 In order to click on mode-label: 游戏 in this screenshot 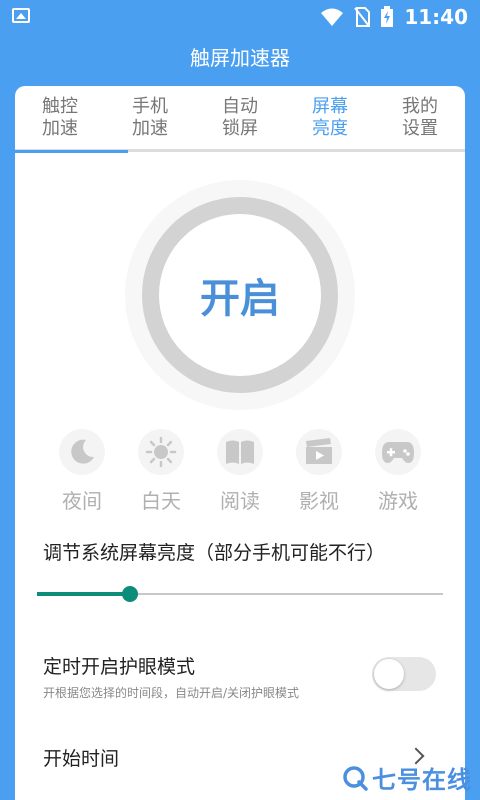, I will do `click(398, 501)`.